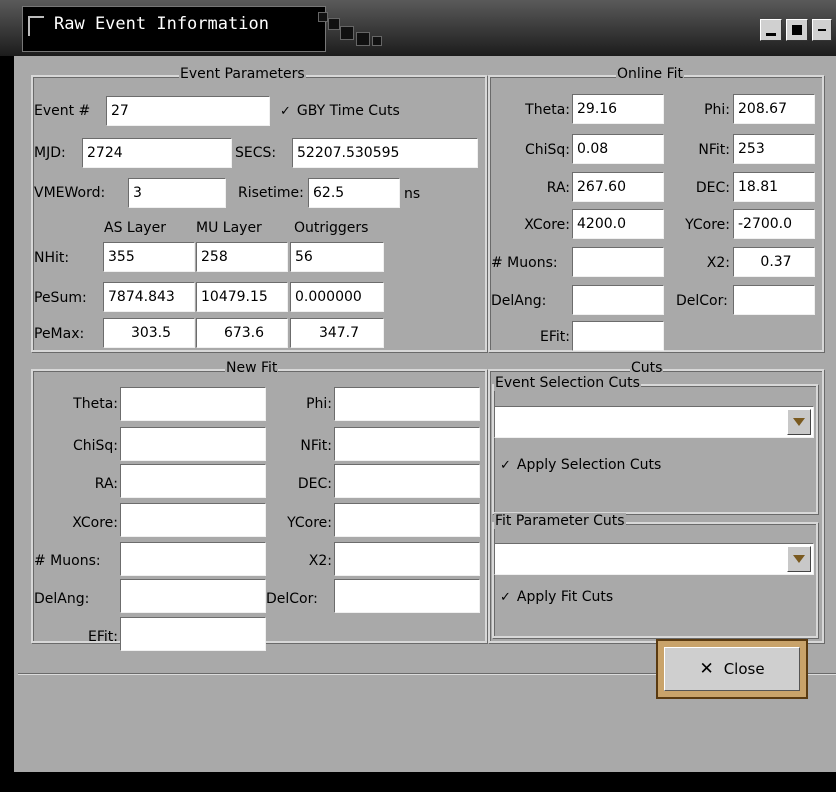  Describe the element at coordinates (385, 153) in the screenshot. I see `secs-field: 52207.530595` at that location.